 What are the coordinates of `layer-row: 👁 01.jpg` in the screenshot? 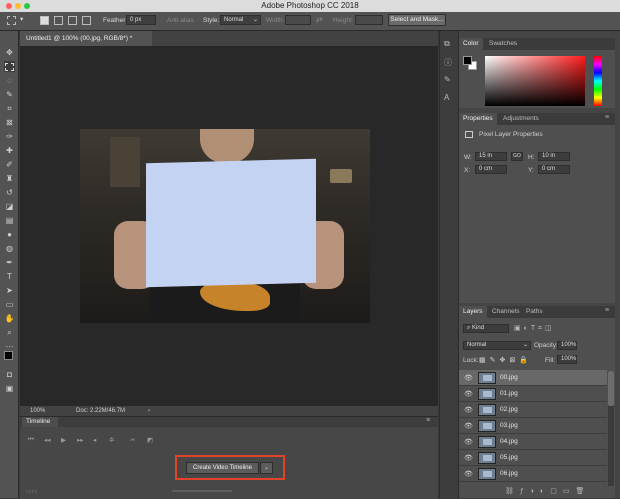 It's located at (533, 394).